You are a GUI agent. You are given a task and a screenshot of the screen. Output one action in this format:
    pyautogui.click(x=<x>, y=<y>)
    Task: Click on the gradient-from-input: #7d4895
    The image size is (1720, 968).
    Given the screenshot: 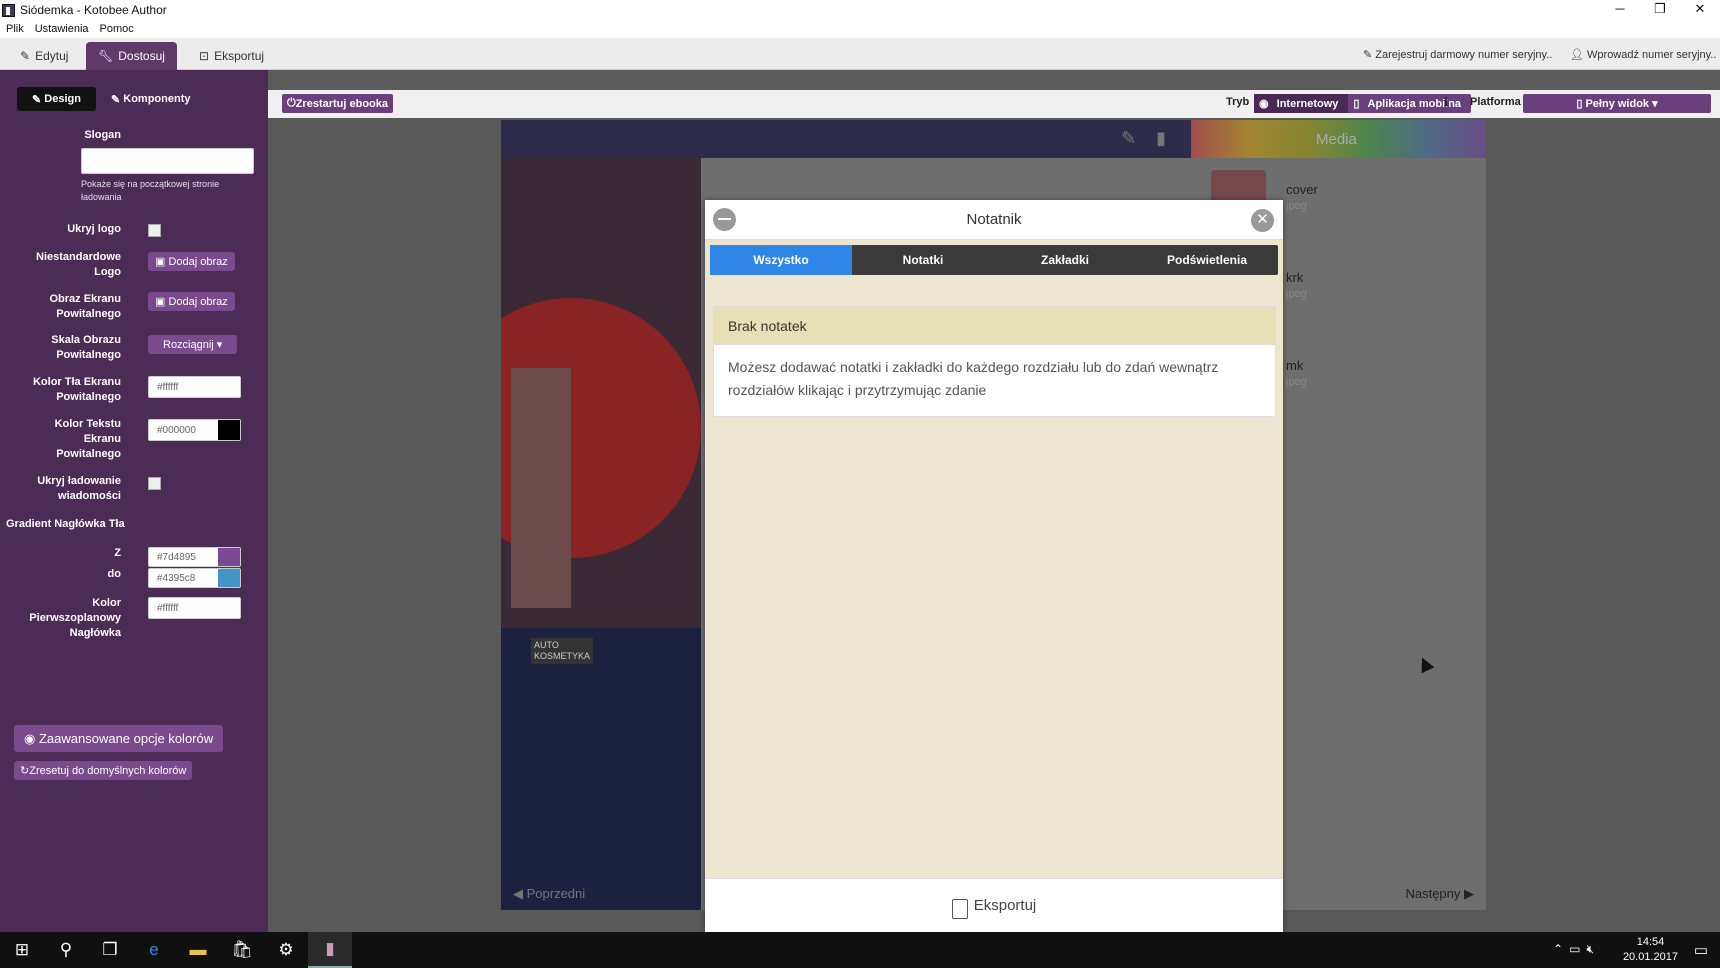 What is the action you would take?
    pyautogui.click(x=194, y=557)
    